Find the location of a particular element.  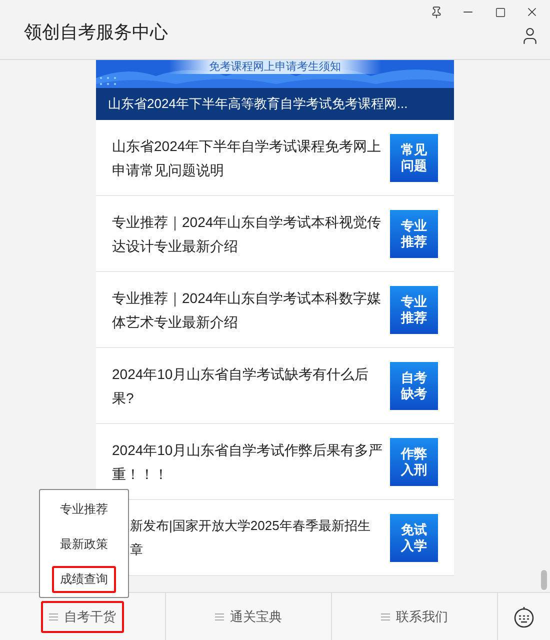

article-title: 章 is located at coordinates (136, 549).